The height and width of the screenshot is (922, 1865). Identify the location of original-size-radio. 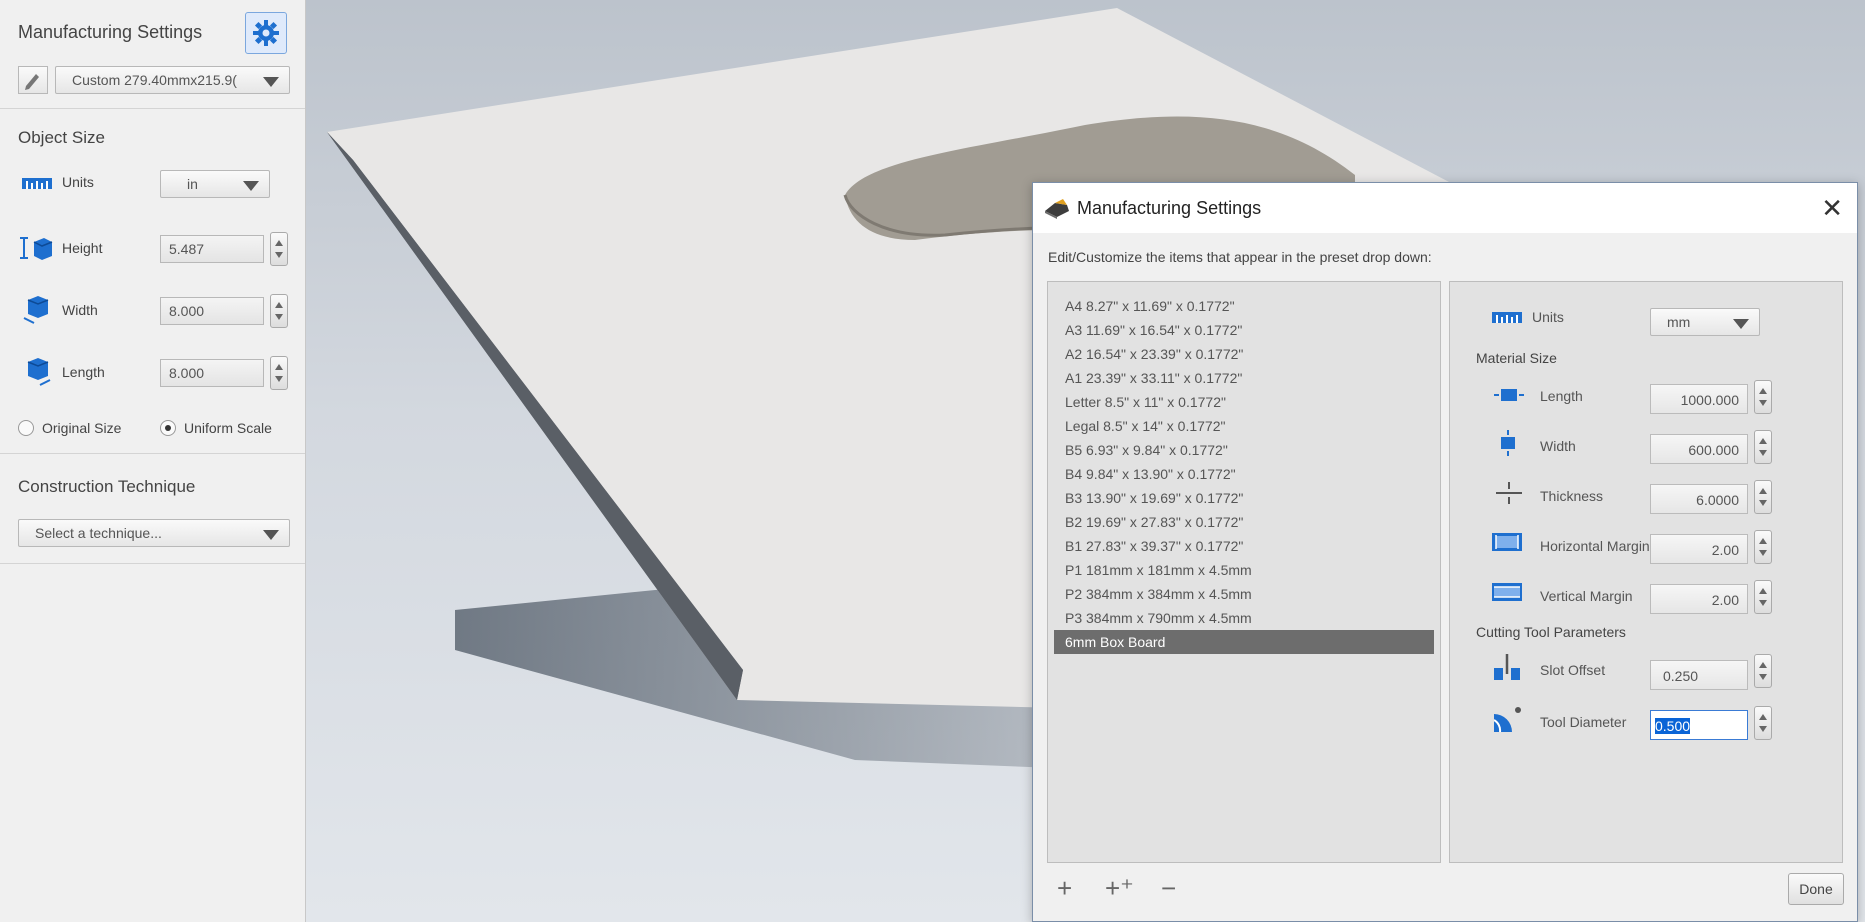
(26, 428).